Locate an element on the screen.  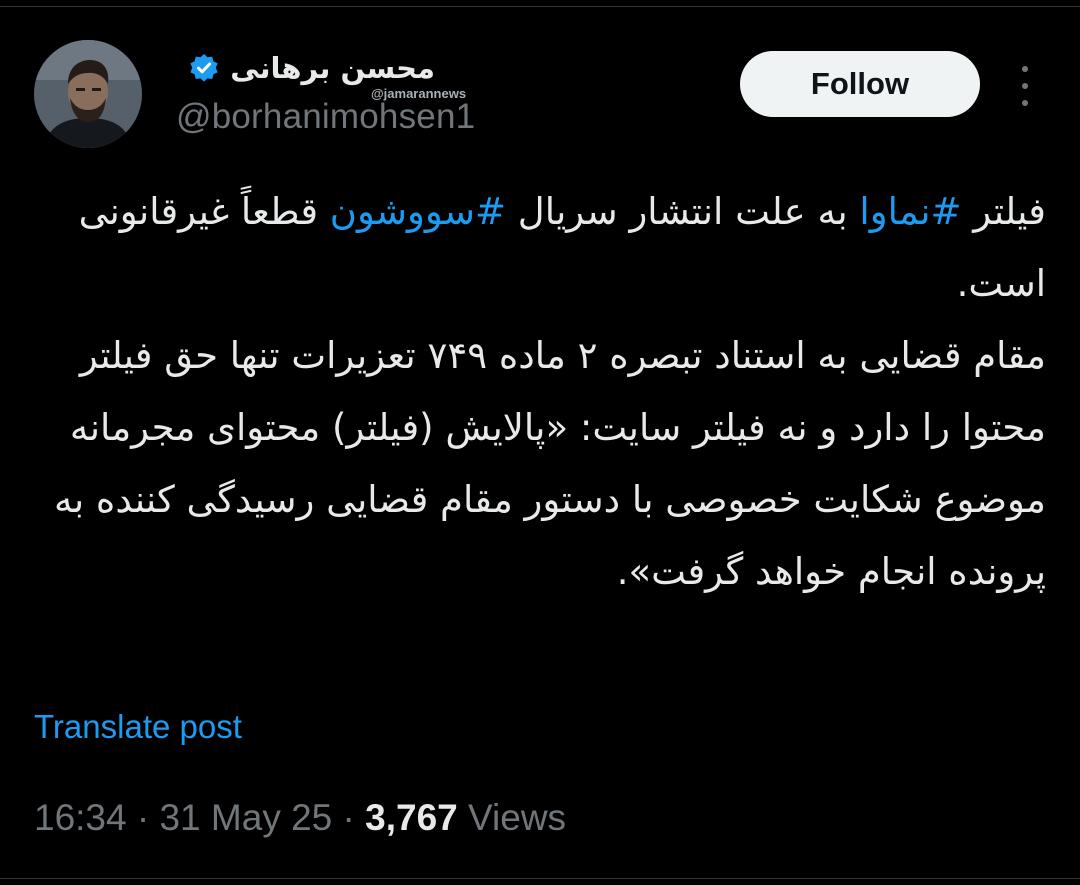
hashtag-link-namava: #نماوا is located at coordinates (910, 211).